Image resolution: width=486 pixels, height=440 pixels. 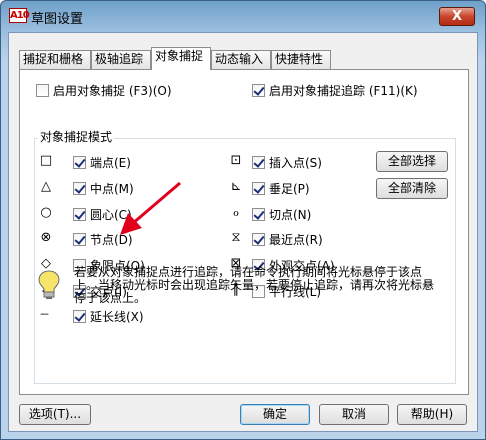 What do you see at coordinates (44, 314) in the screenshot?
I see `extension-marker-icon: ---` at bounding box center [44, 314].